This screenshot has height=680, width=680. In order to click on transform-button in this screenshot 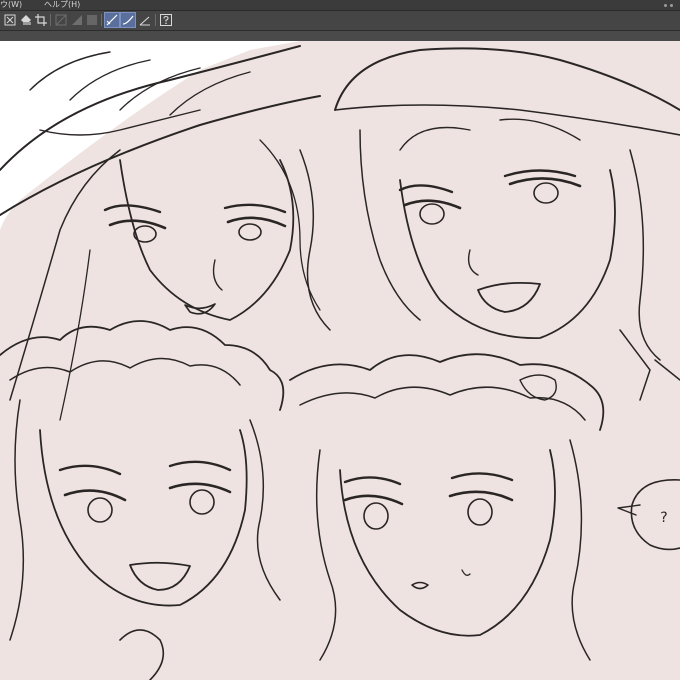, I will do `click(61, 20)`.